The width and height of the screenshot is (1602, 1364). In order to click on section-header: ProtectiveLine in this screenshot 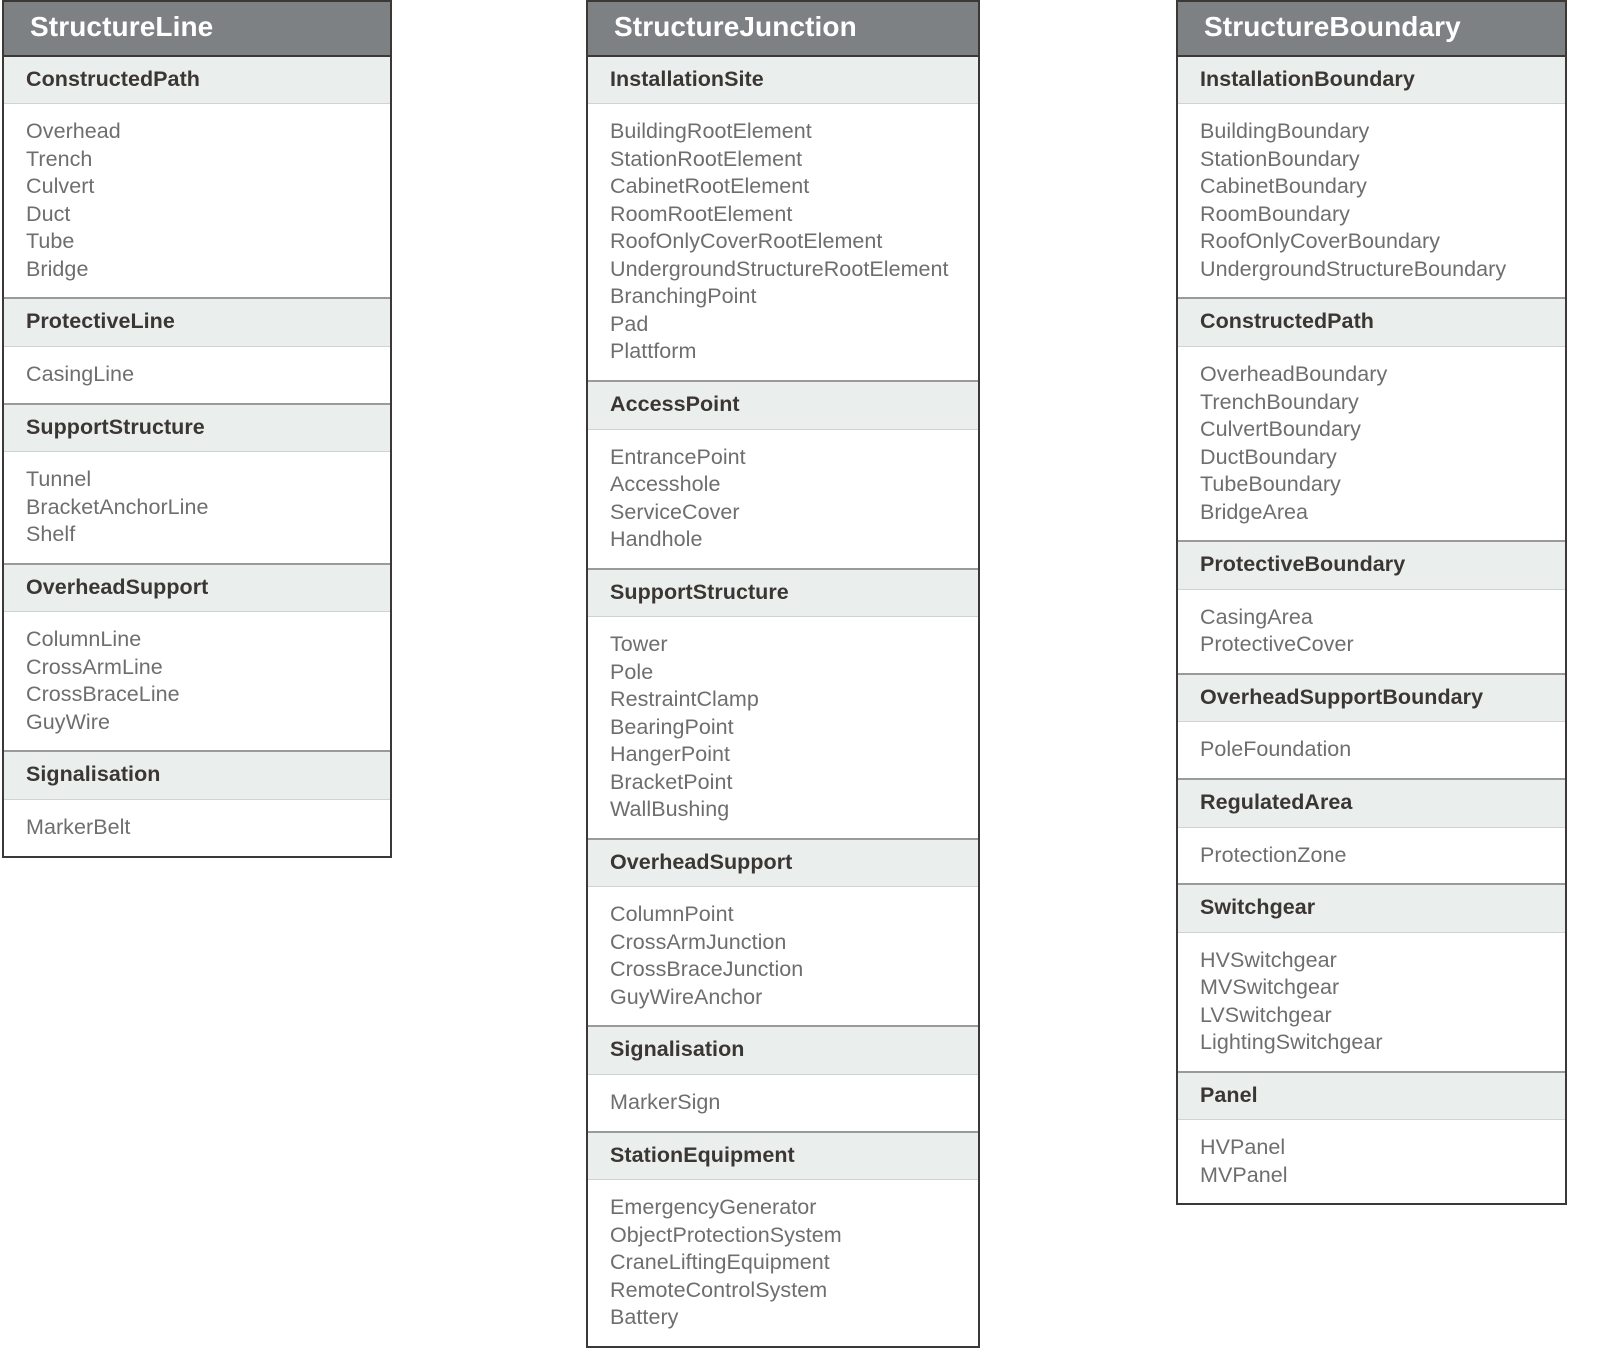, I will do `click(197, 323)`.